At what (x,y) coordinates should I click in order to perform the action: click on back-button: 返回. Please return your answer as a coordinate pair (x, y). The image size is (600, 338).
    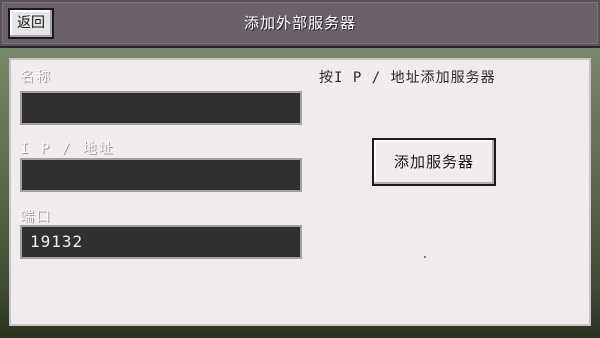
    Looking at the image, I should click on (31, 23).